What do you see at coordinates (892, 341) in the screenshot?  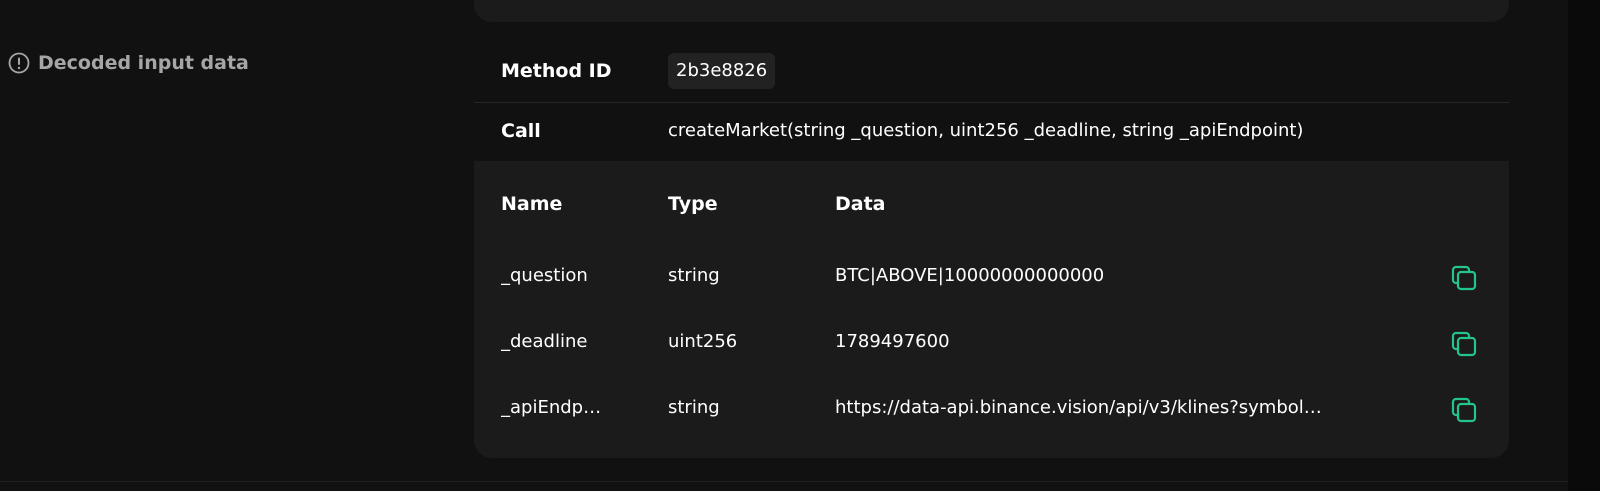 I see `param-data: 1789497600` at bounding box center [892, 341].